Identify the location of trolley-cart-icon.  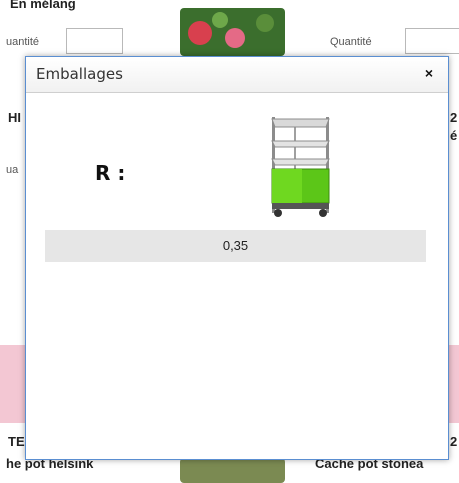
(301, 168).